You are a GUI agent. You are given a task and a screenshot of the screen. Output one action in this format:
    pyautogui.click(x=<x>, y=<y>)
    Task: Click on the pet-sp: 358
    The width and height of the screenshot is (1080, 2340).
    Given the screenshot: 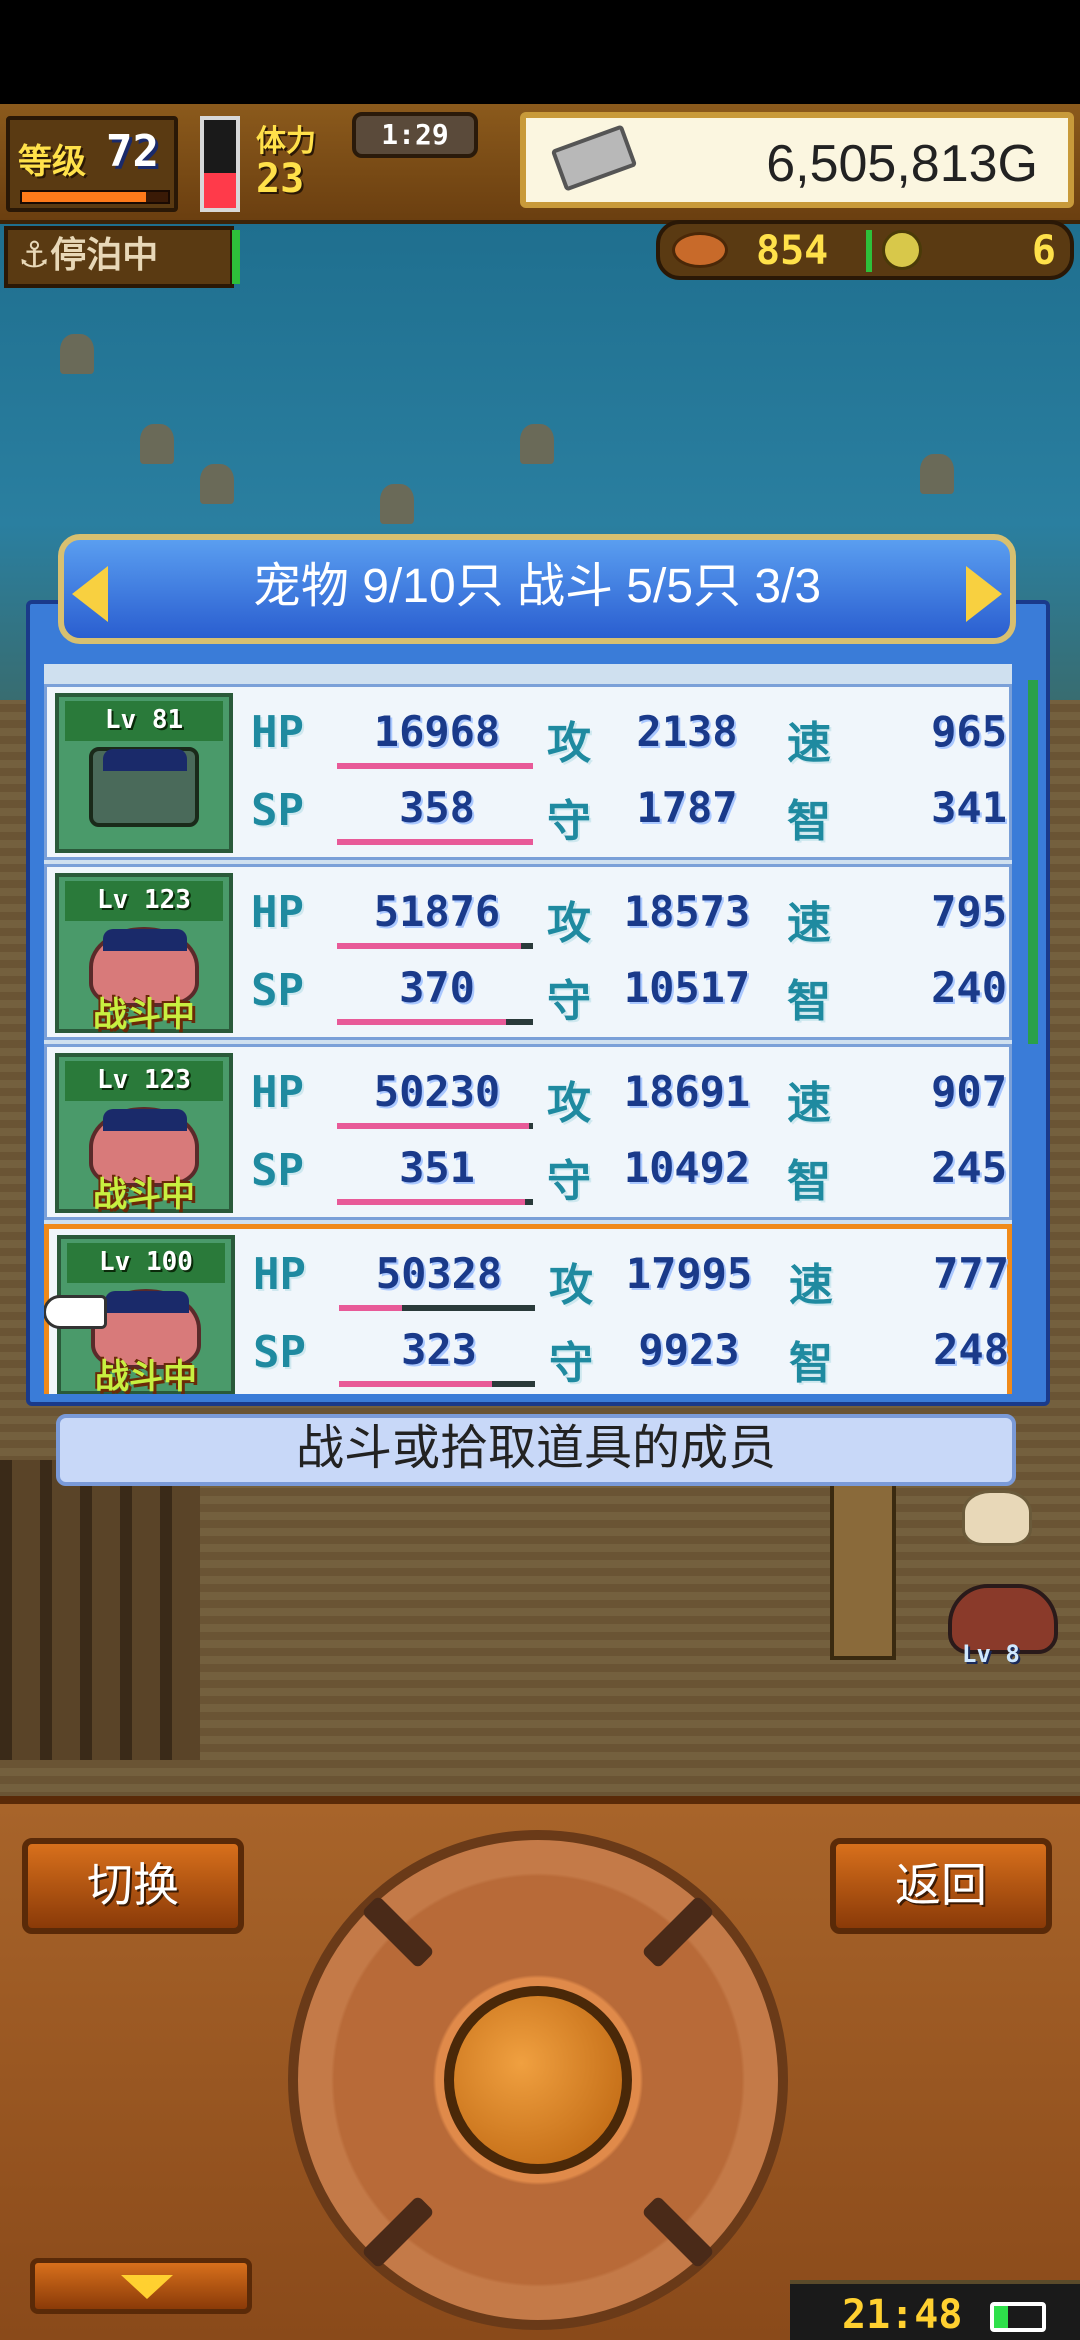 What is the action you would take?
    pyautogui.click(x=437, y=807)
    